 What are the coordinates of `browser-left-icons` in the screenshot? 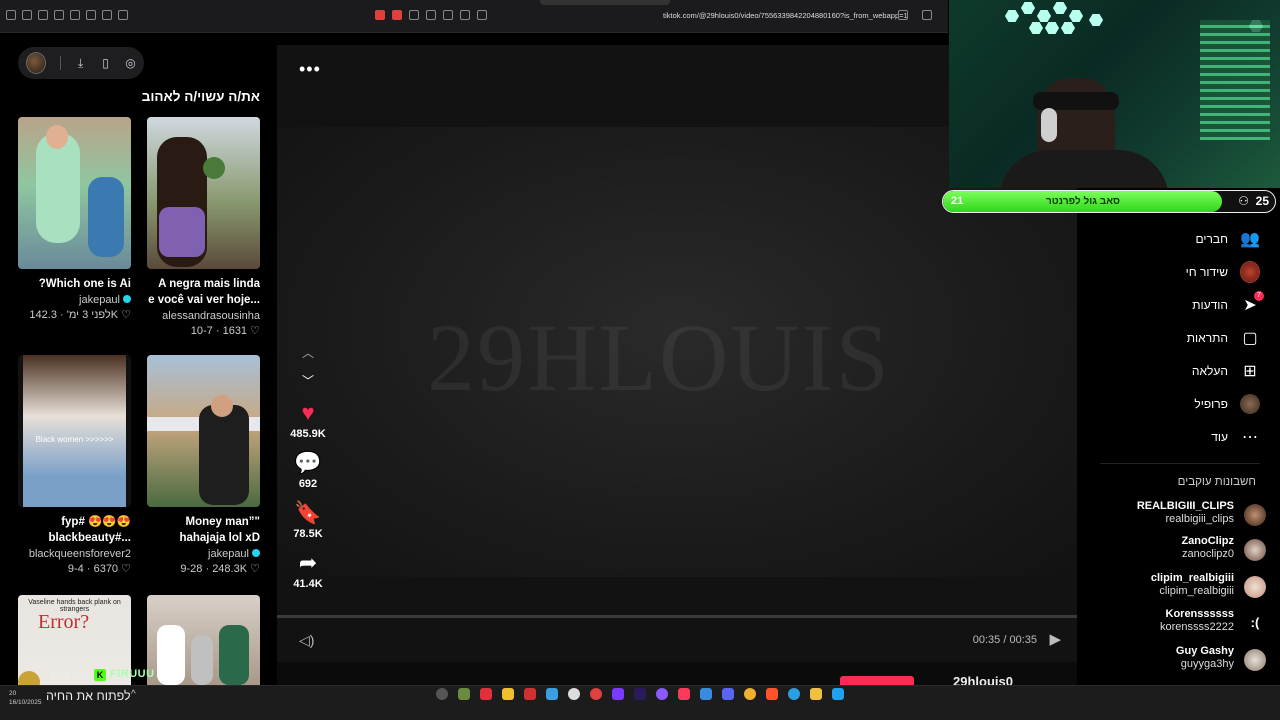 It's located at (67, 15).